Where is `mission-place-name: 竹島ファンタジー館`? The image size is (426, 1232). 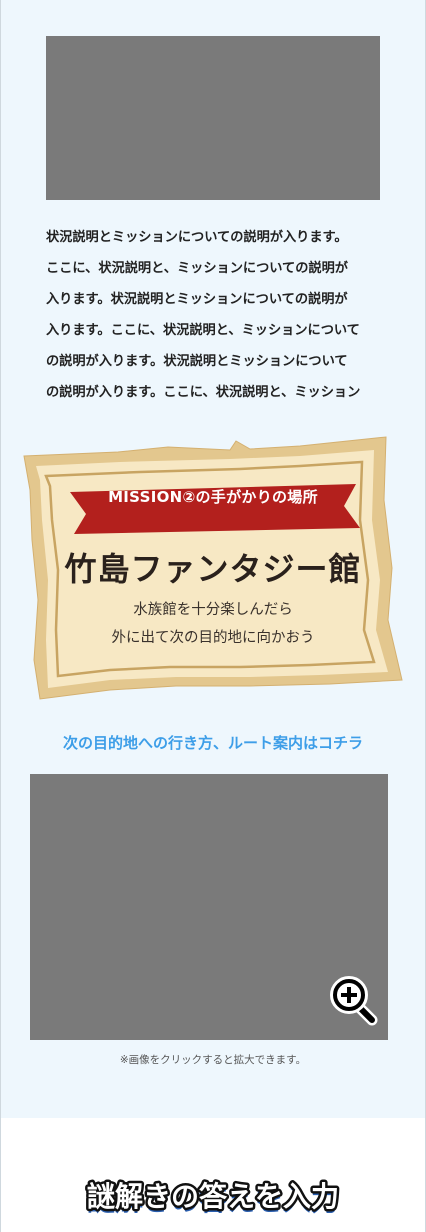
mission-place-name: 竹島ファンタジー館 is located at coordinates (213, 569).